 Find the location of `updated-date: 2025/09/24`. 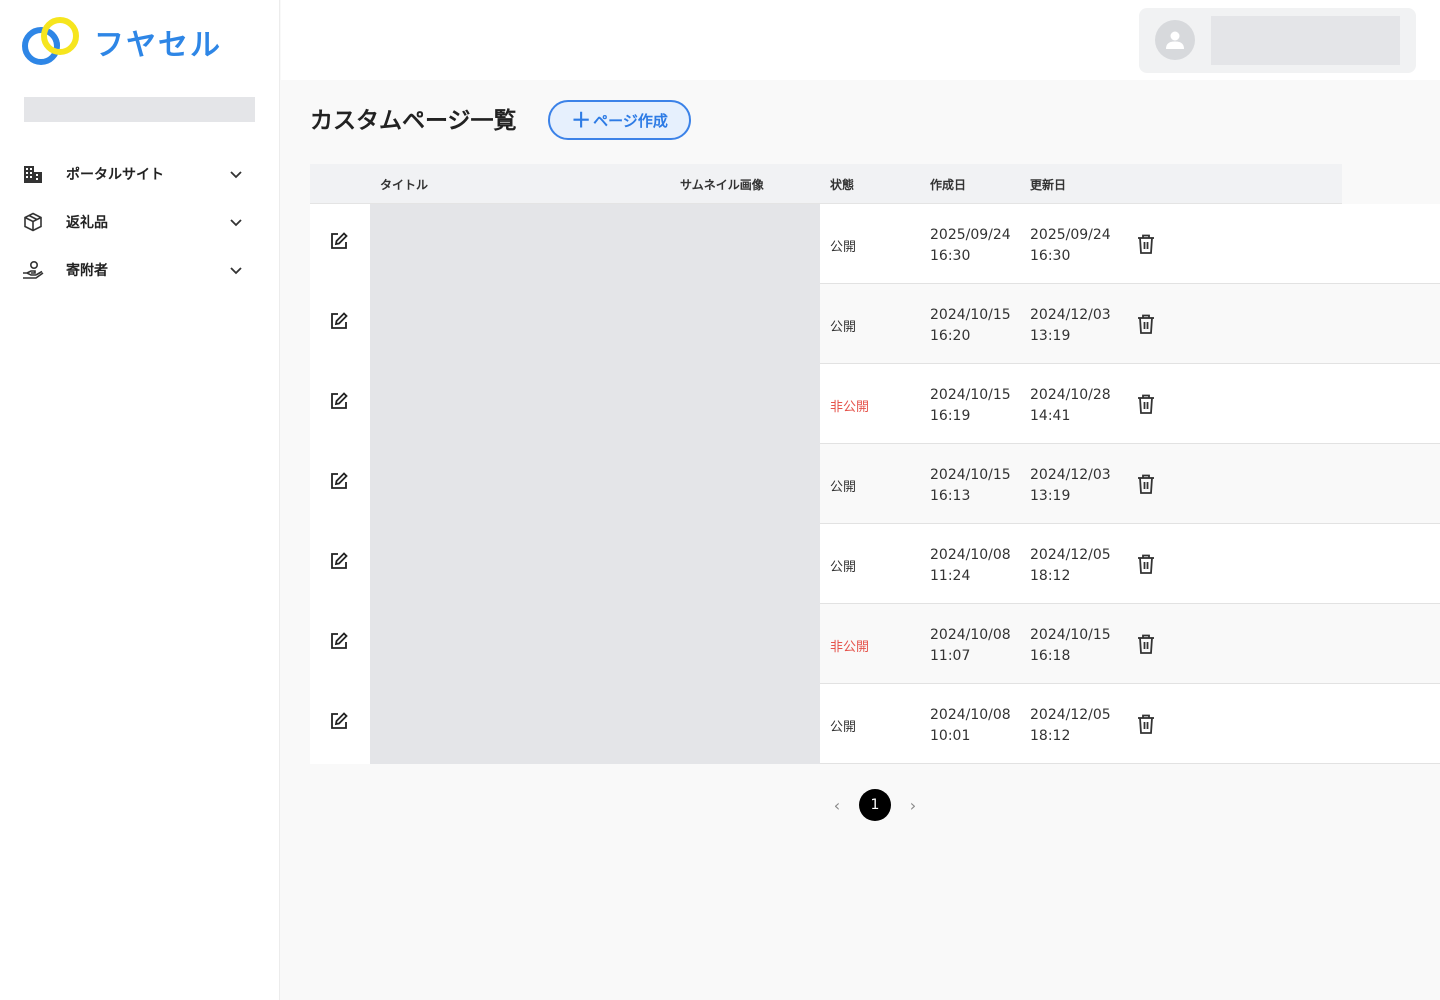

updated-date: 2025/09/24 is located at coordinates (1070, 235).